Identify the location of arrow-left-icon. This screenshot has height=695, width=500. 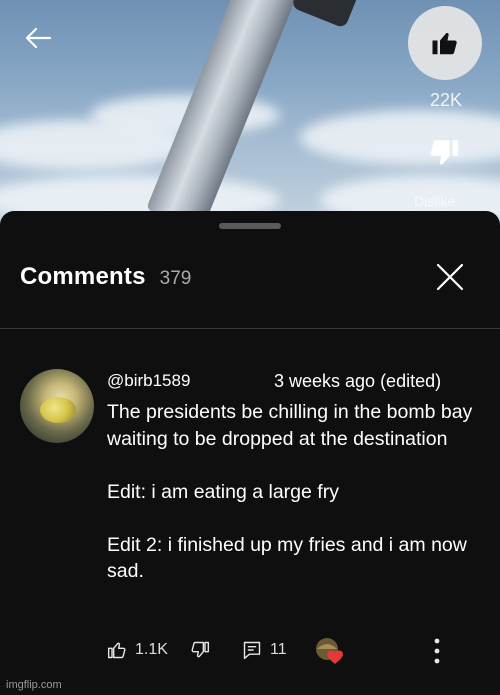
(38, 38).